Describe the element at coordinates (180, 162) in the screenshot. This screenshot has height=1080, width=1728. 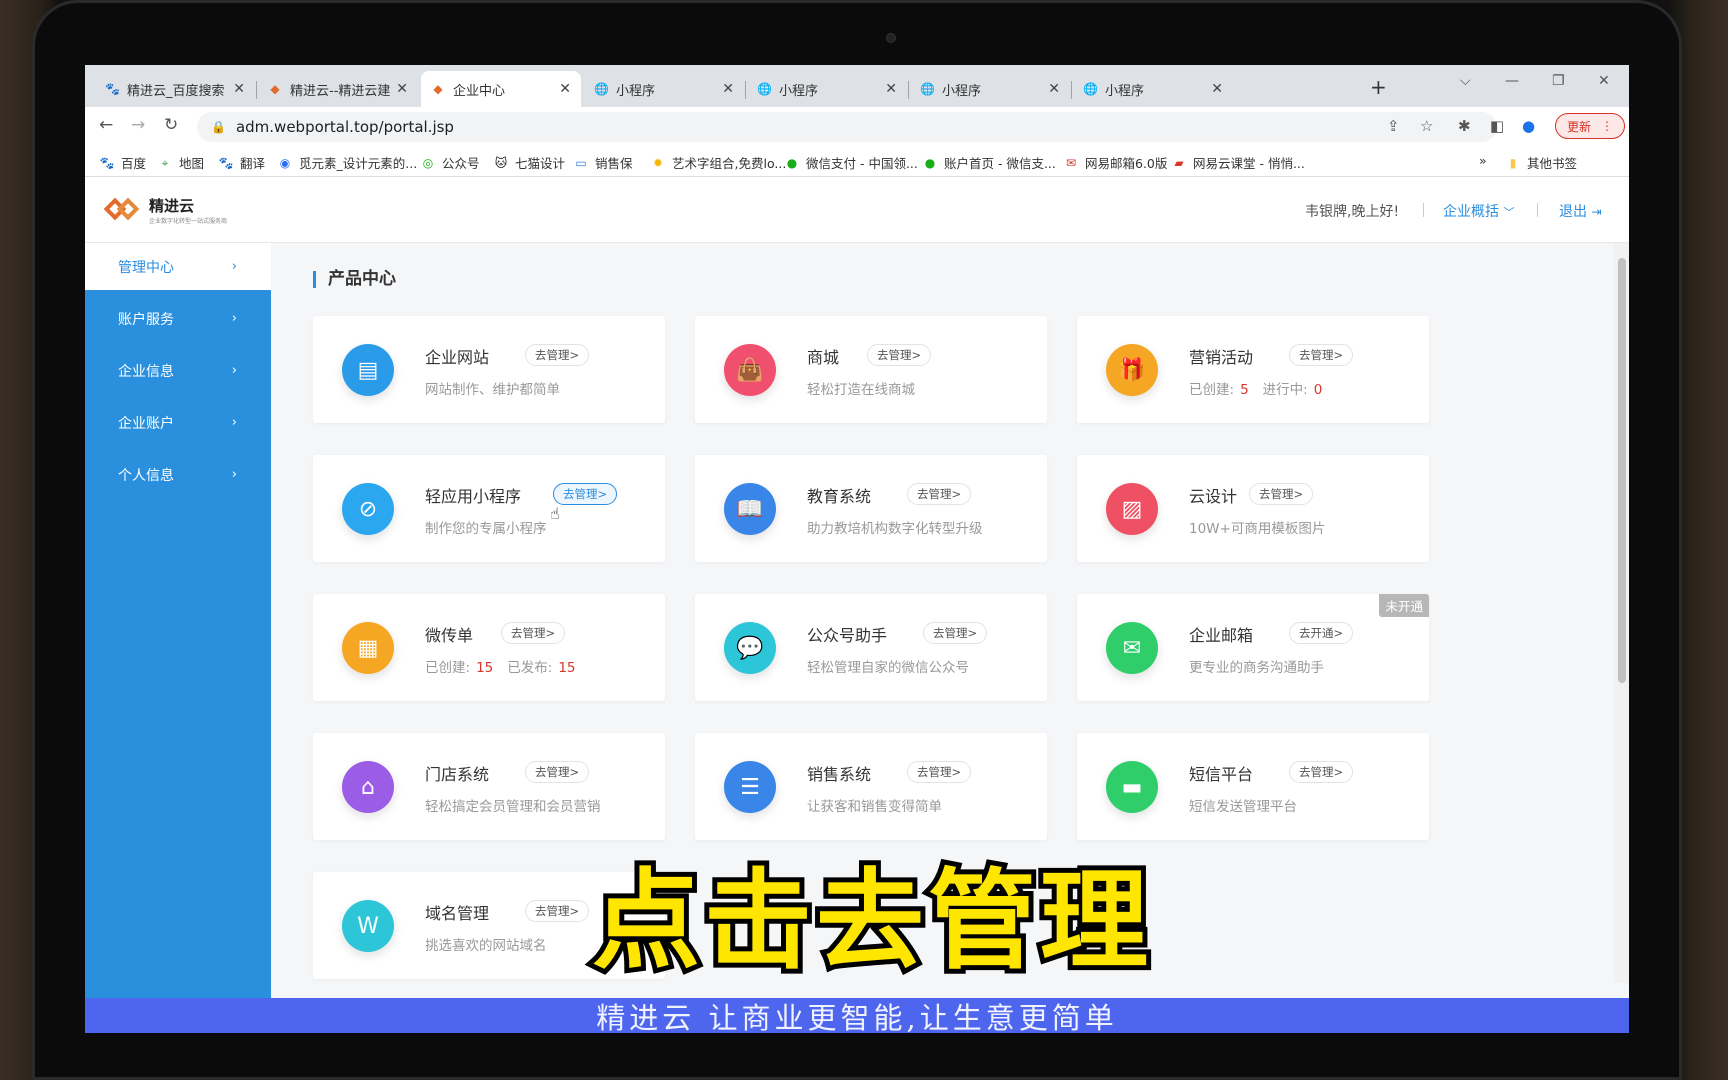
I see `bookmark-item: ⌖ 地图` at that location.